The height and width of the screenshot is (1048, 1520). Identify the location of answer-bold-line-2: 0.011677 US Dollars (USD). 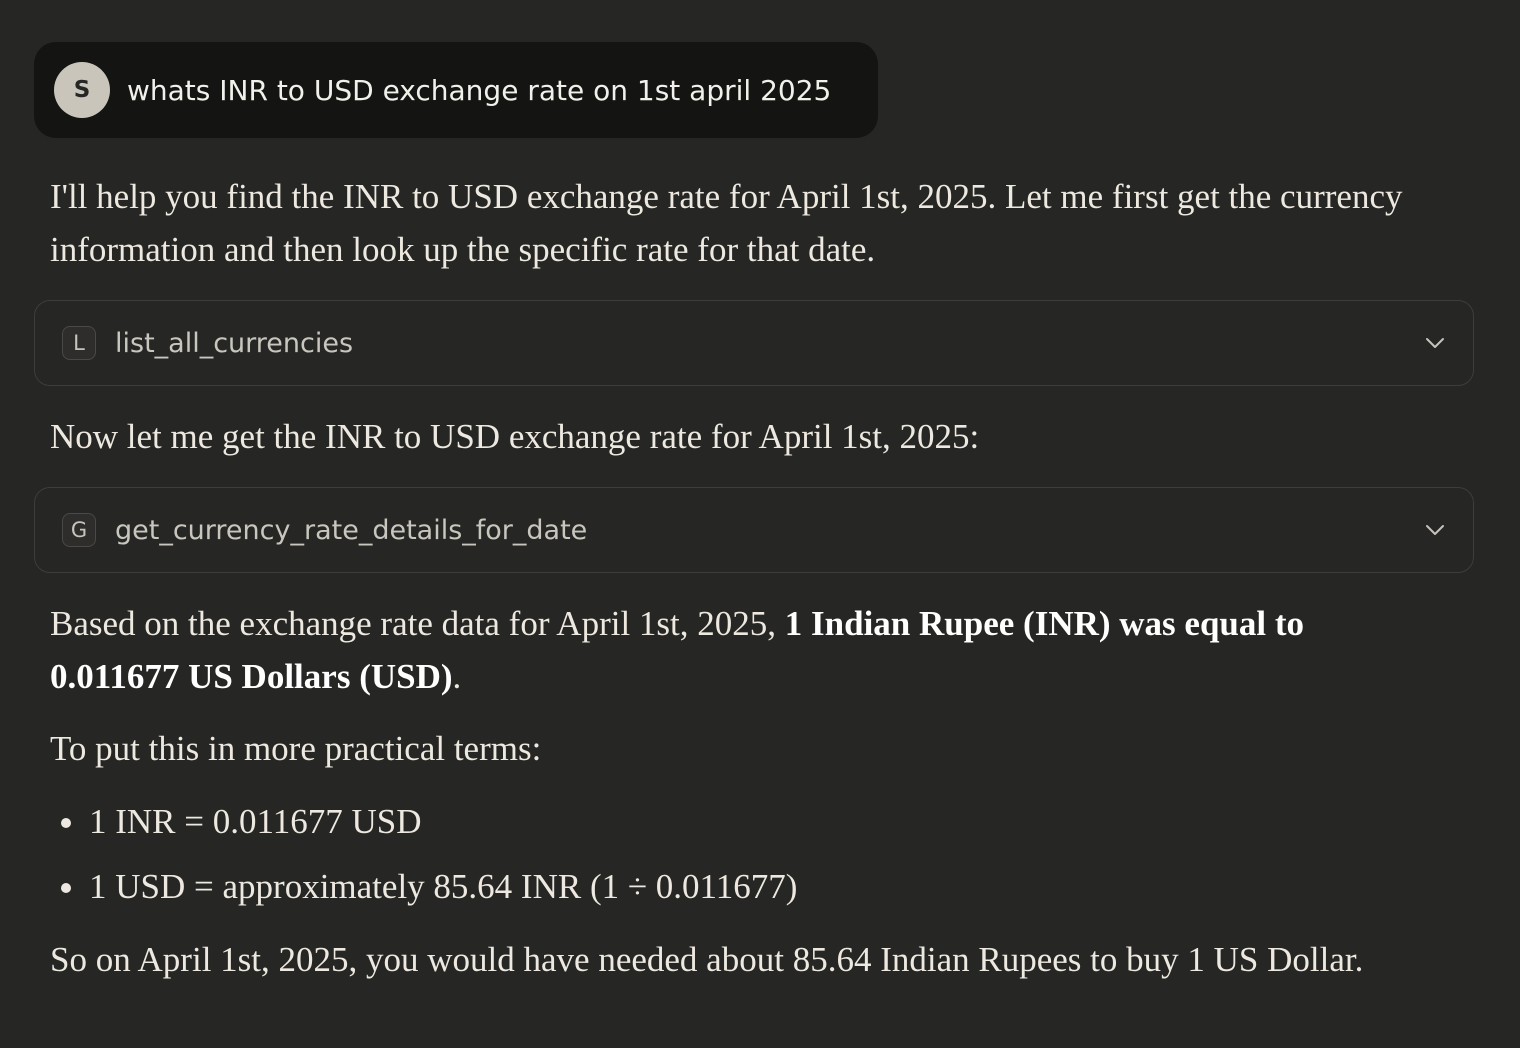
(251, 676).